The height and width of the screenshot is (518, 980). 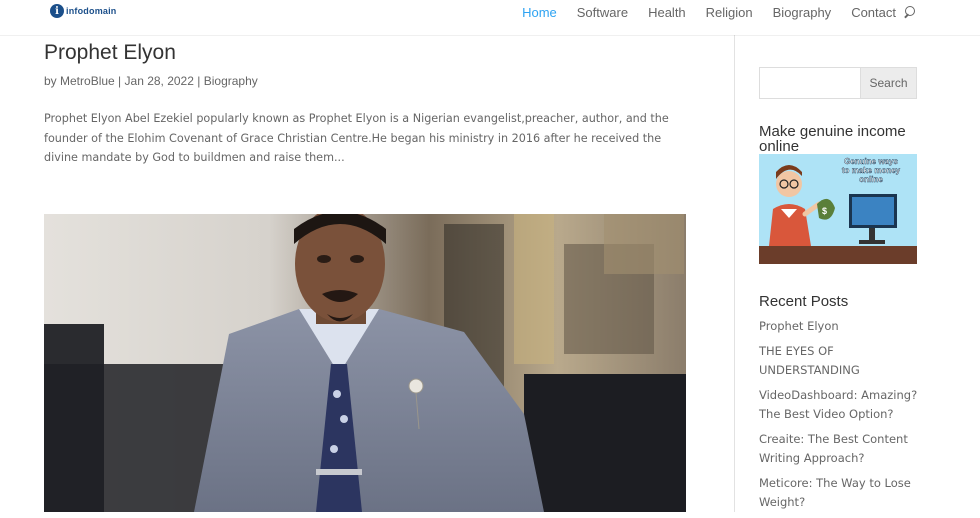 What do you see at coordinates (729, 13) in the screenshot?
I see `nav-item-religion: Religion` at bounding box center [729, 13].